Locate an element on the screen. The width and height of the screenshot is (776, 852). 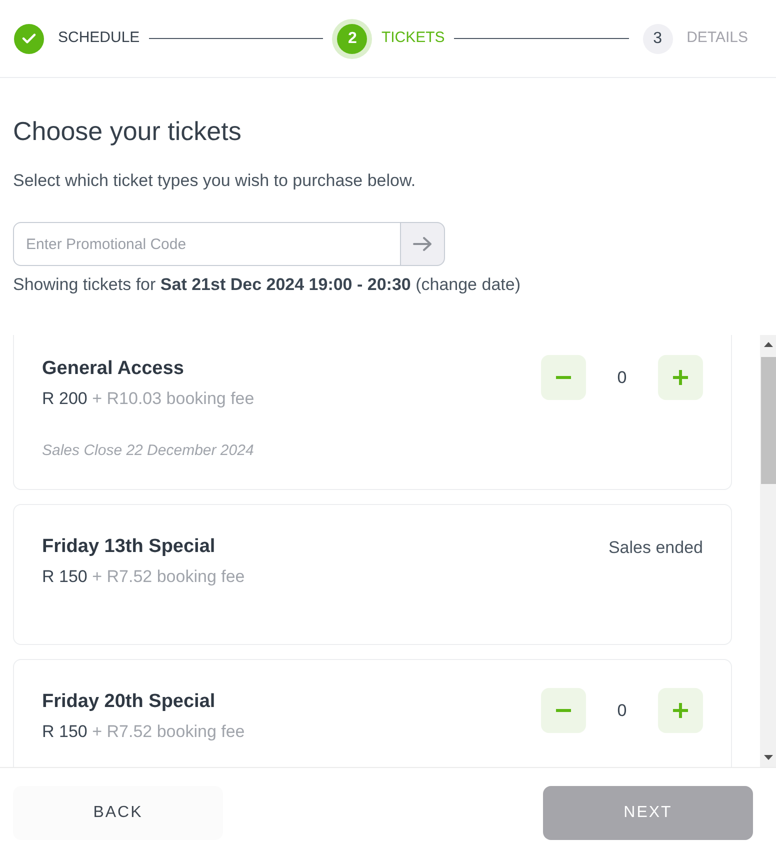
step-number: 3 is located at coordinates (657, 39).